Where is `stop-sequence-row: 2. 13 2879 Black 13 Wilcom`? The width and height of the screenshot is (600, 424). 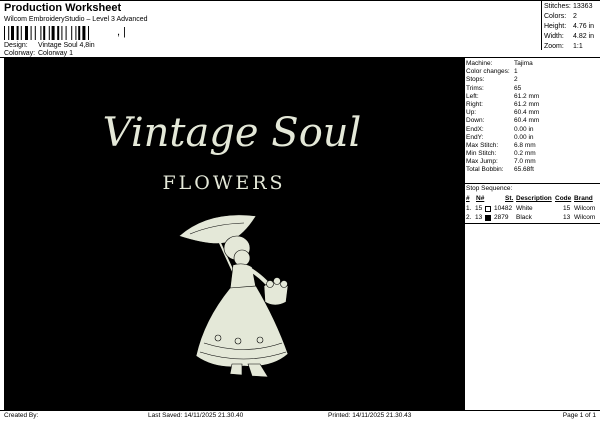
stop-sequence-row: 2. 13 2879 Black 13 Wilcom is located at coordinates (532, 218).